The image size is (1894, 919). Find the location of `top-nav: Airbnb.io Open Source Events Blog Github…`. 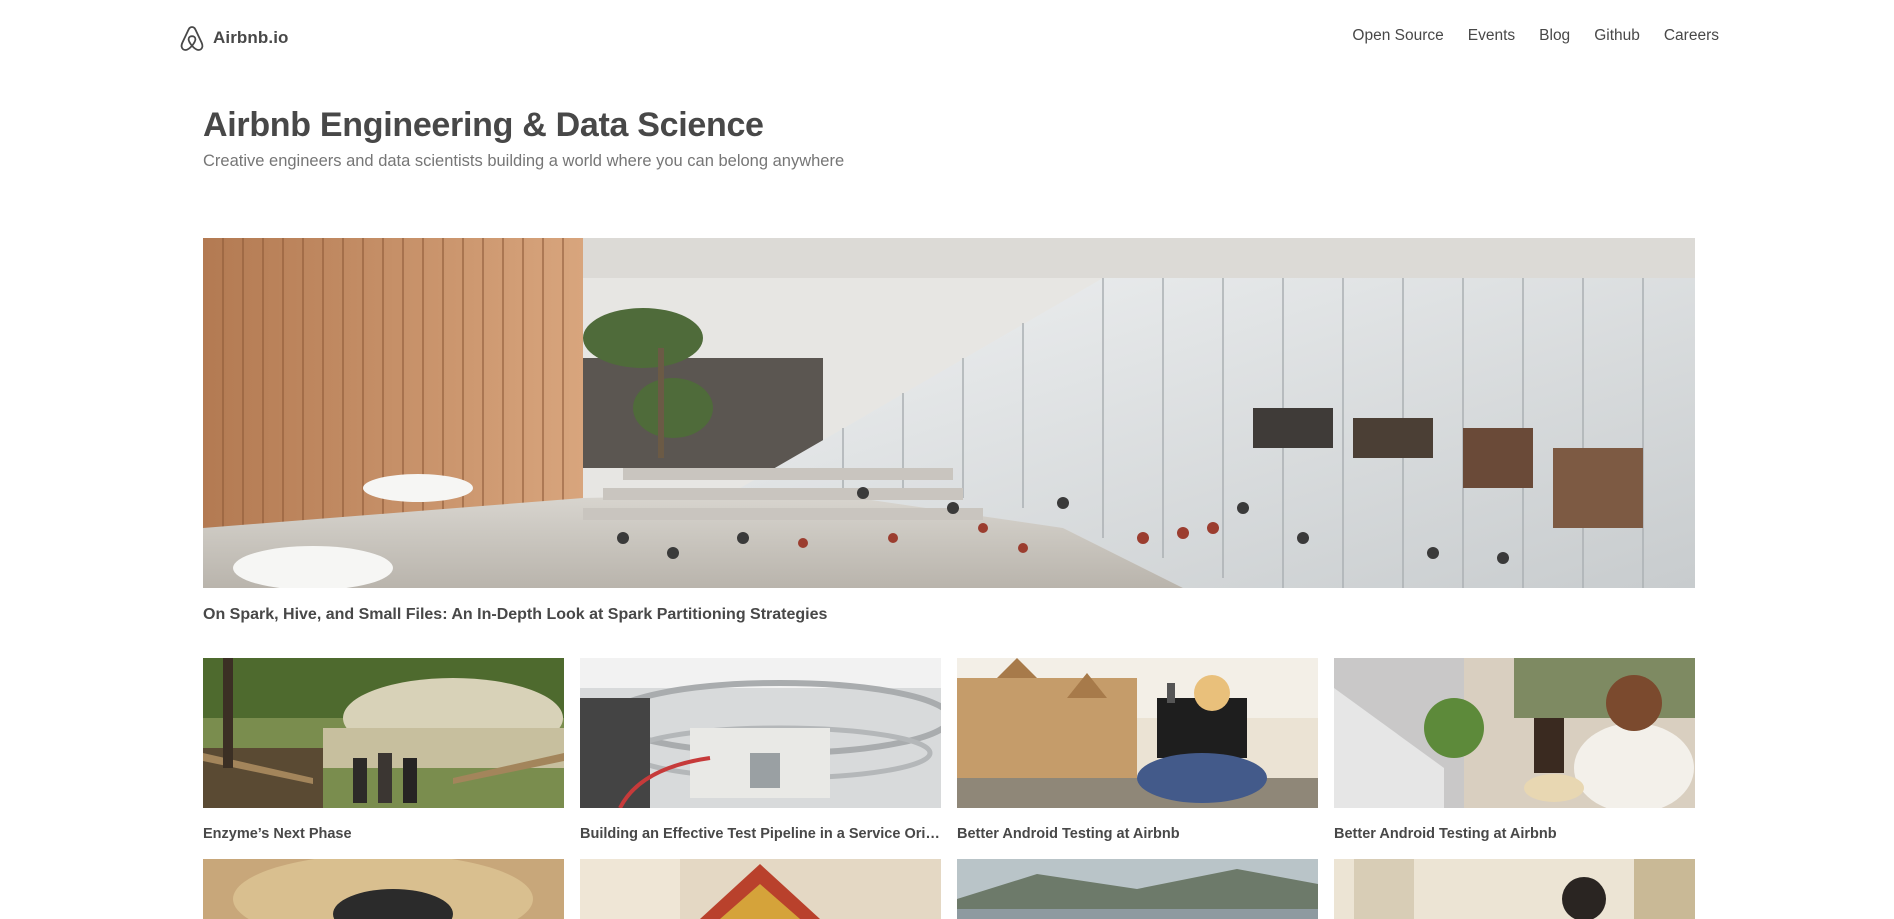

top-nav: Airbnb.io Open Source Events Blog Github… is located at coordinates (947, 38).